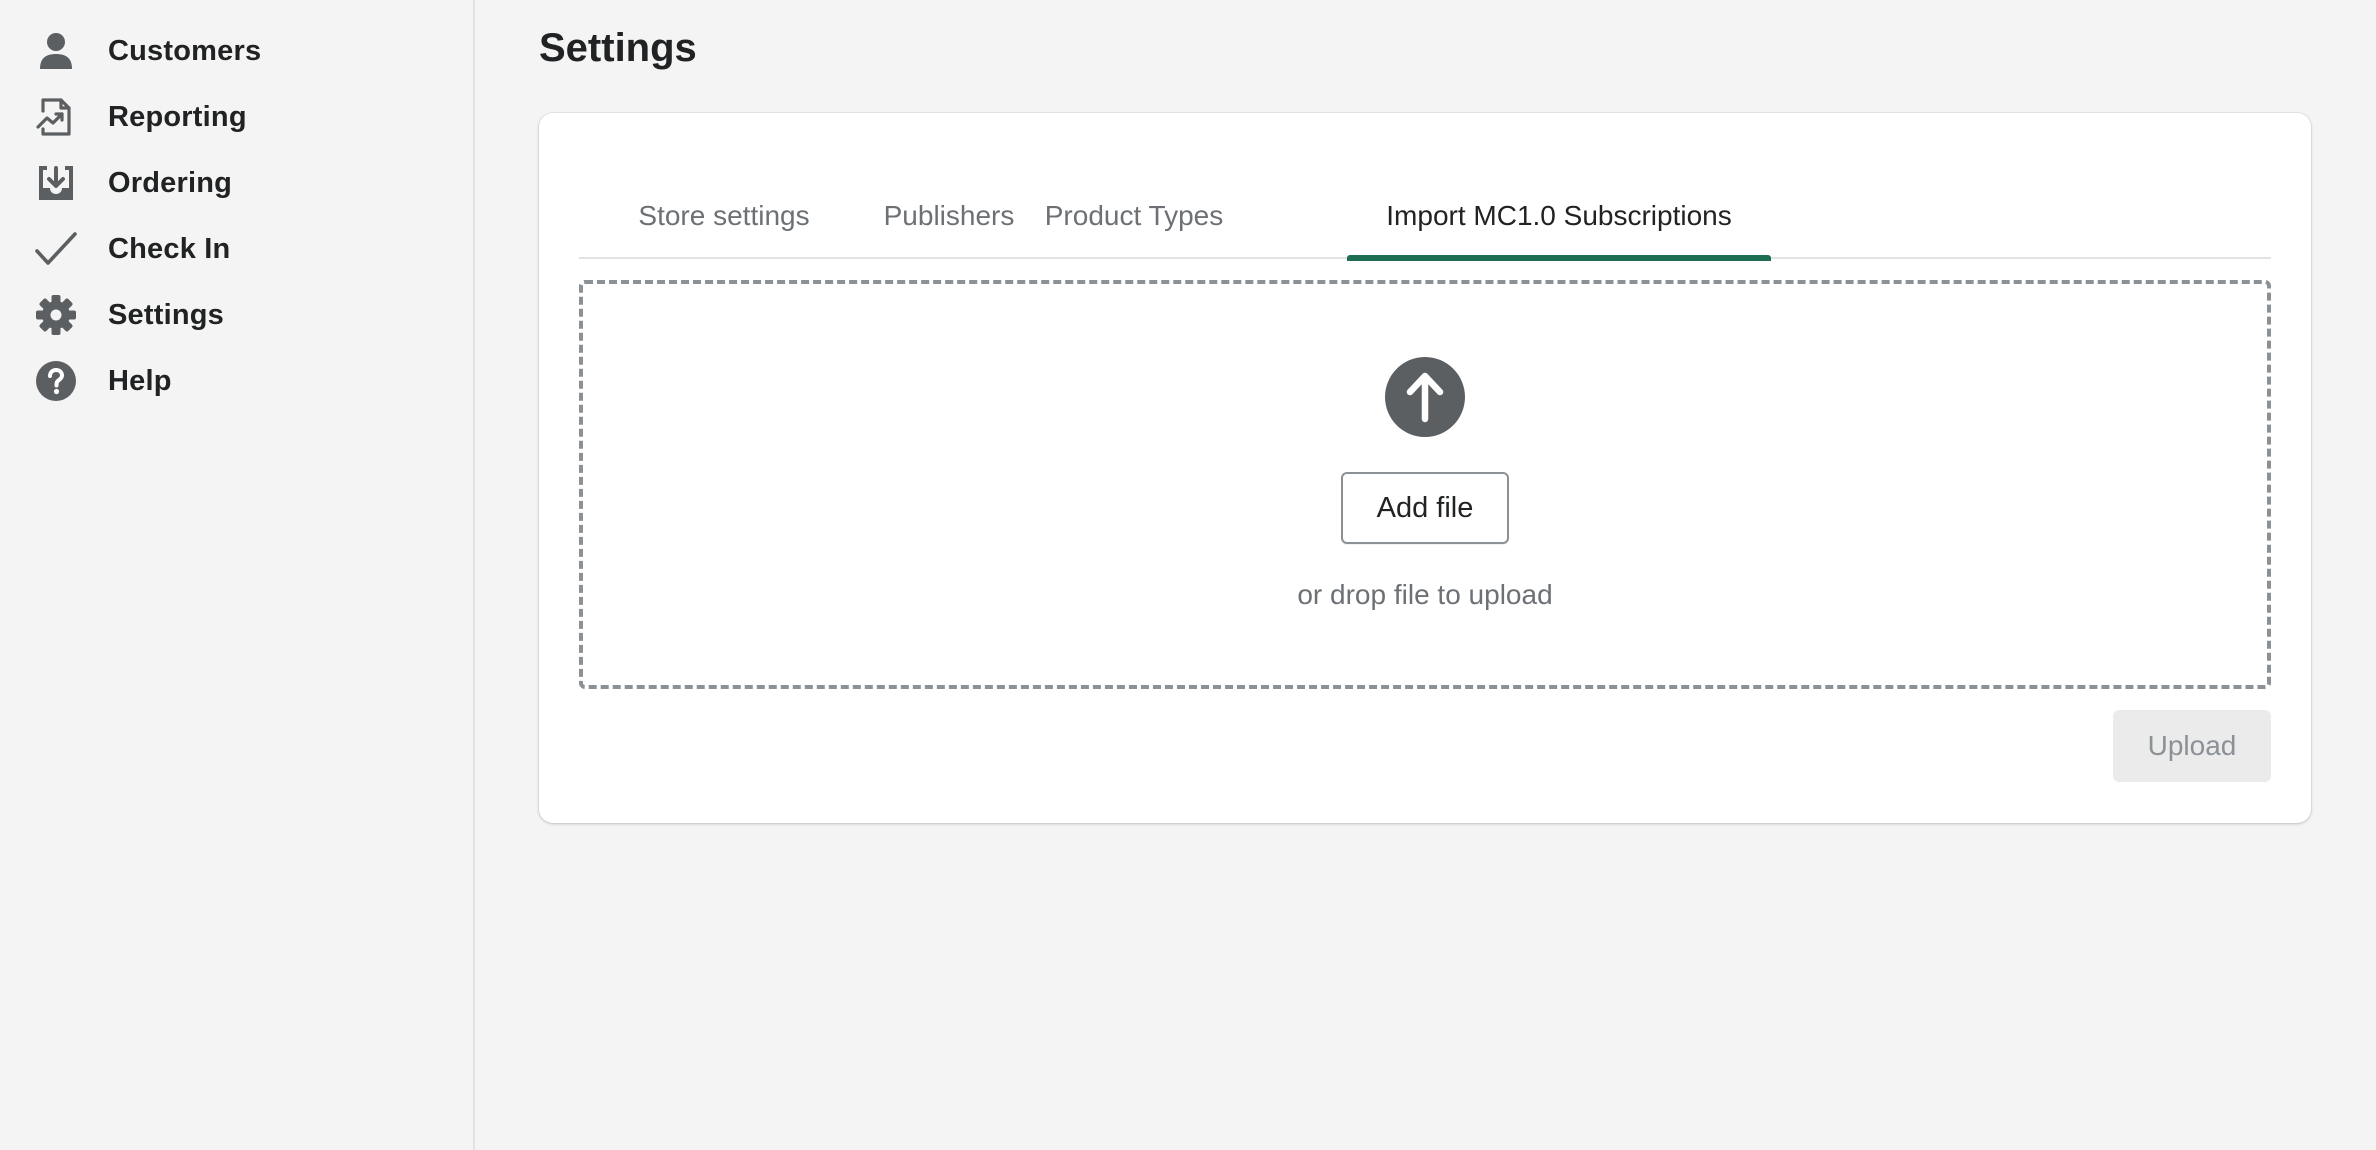 This screenshot has height=1150, width=2376. I want to click on sidebar-item-label: Help, so click(140, 380).